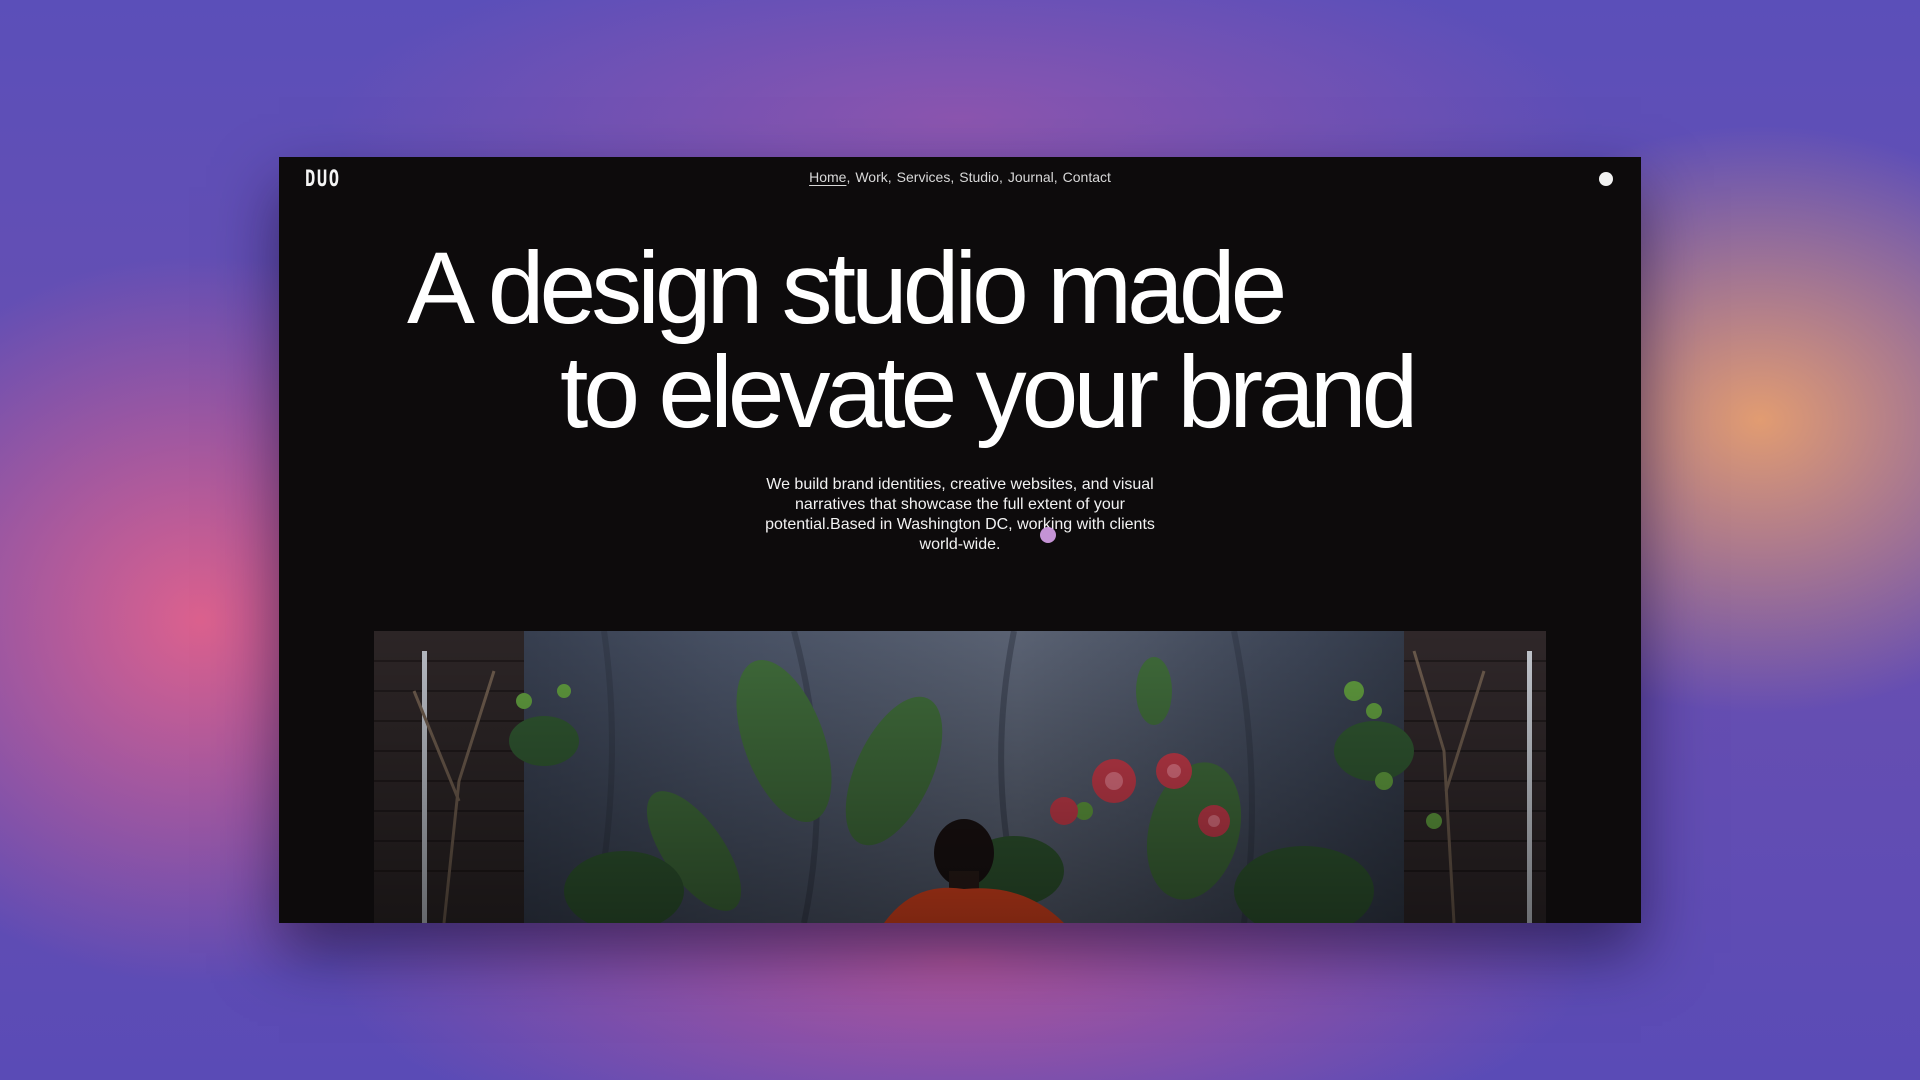 This screenshot has height=1080, width=1920. I want to click on nav-journal-link: Journal, so click(1031, 177).